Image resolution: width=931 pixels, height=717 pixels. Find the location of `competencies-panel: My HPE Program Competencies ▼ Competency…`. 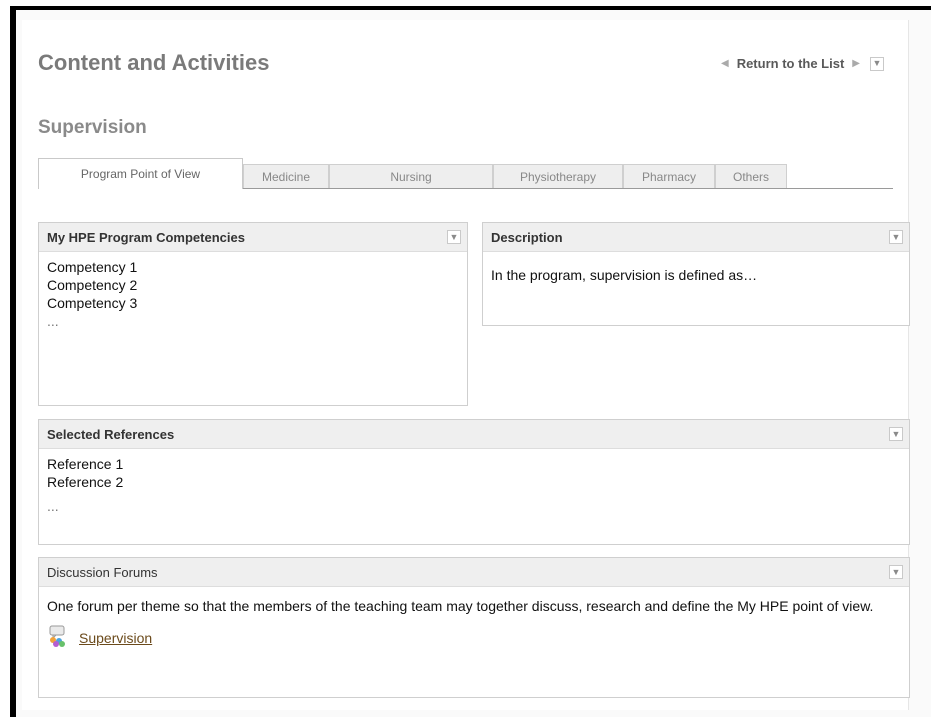

competencies-panel: My HPE Program Competencies ▼ Competency… is located at coordinates (253, 314).